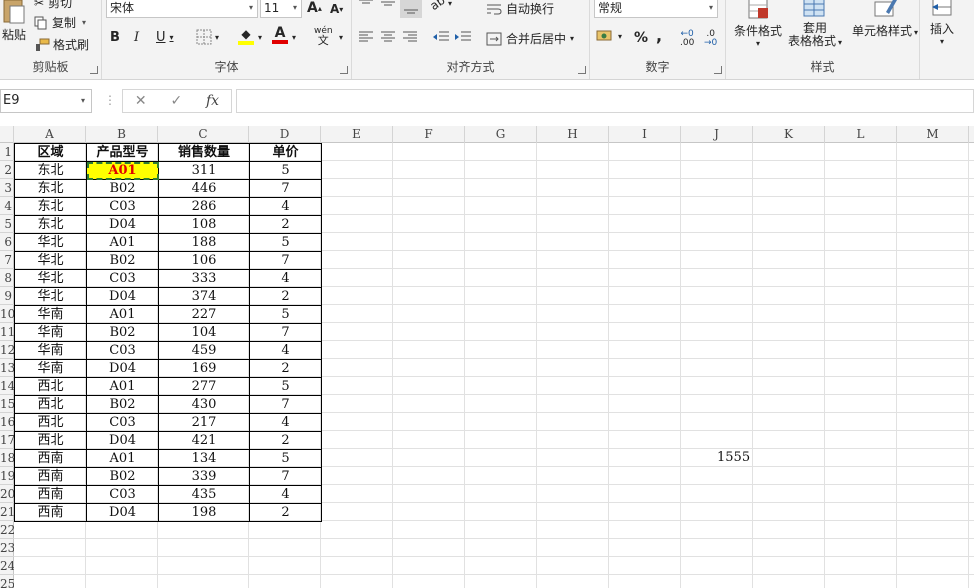  Describe the element at coordinates (520, 8) in the screenshot. I see `wrap-text-button: 自动换行` at that location.